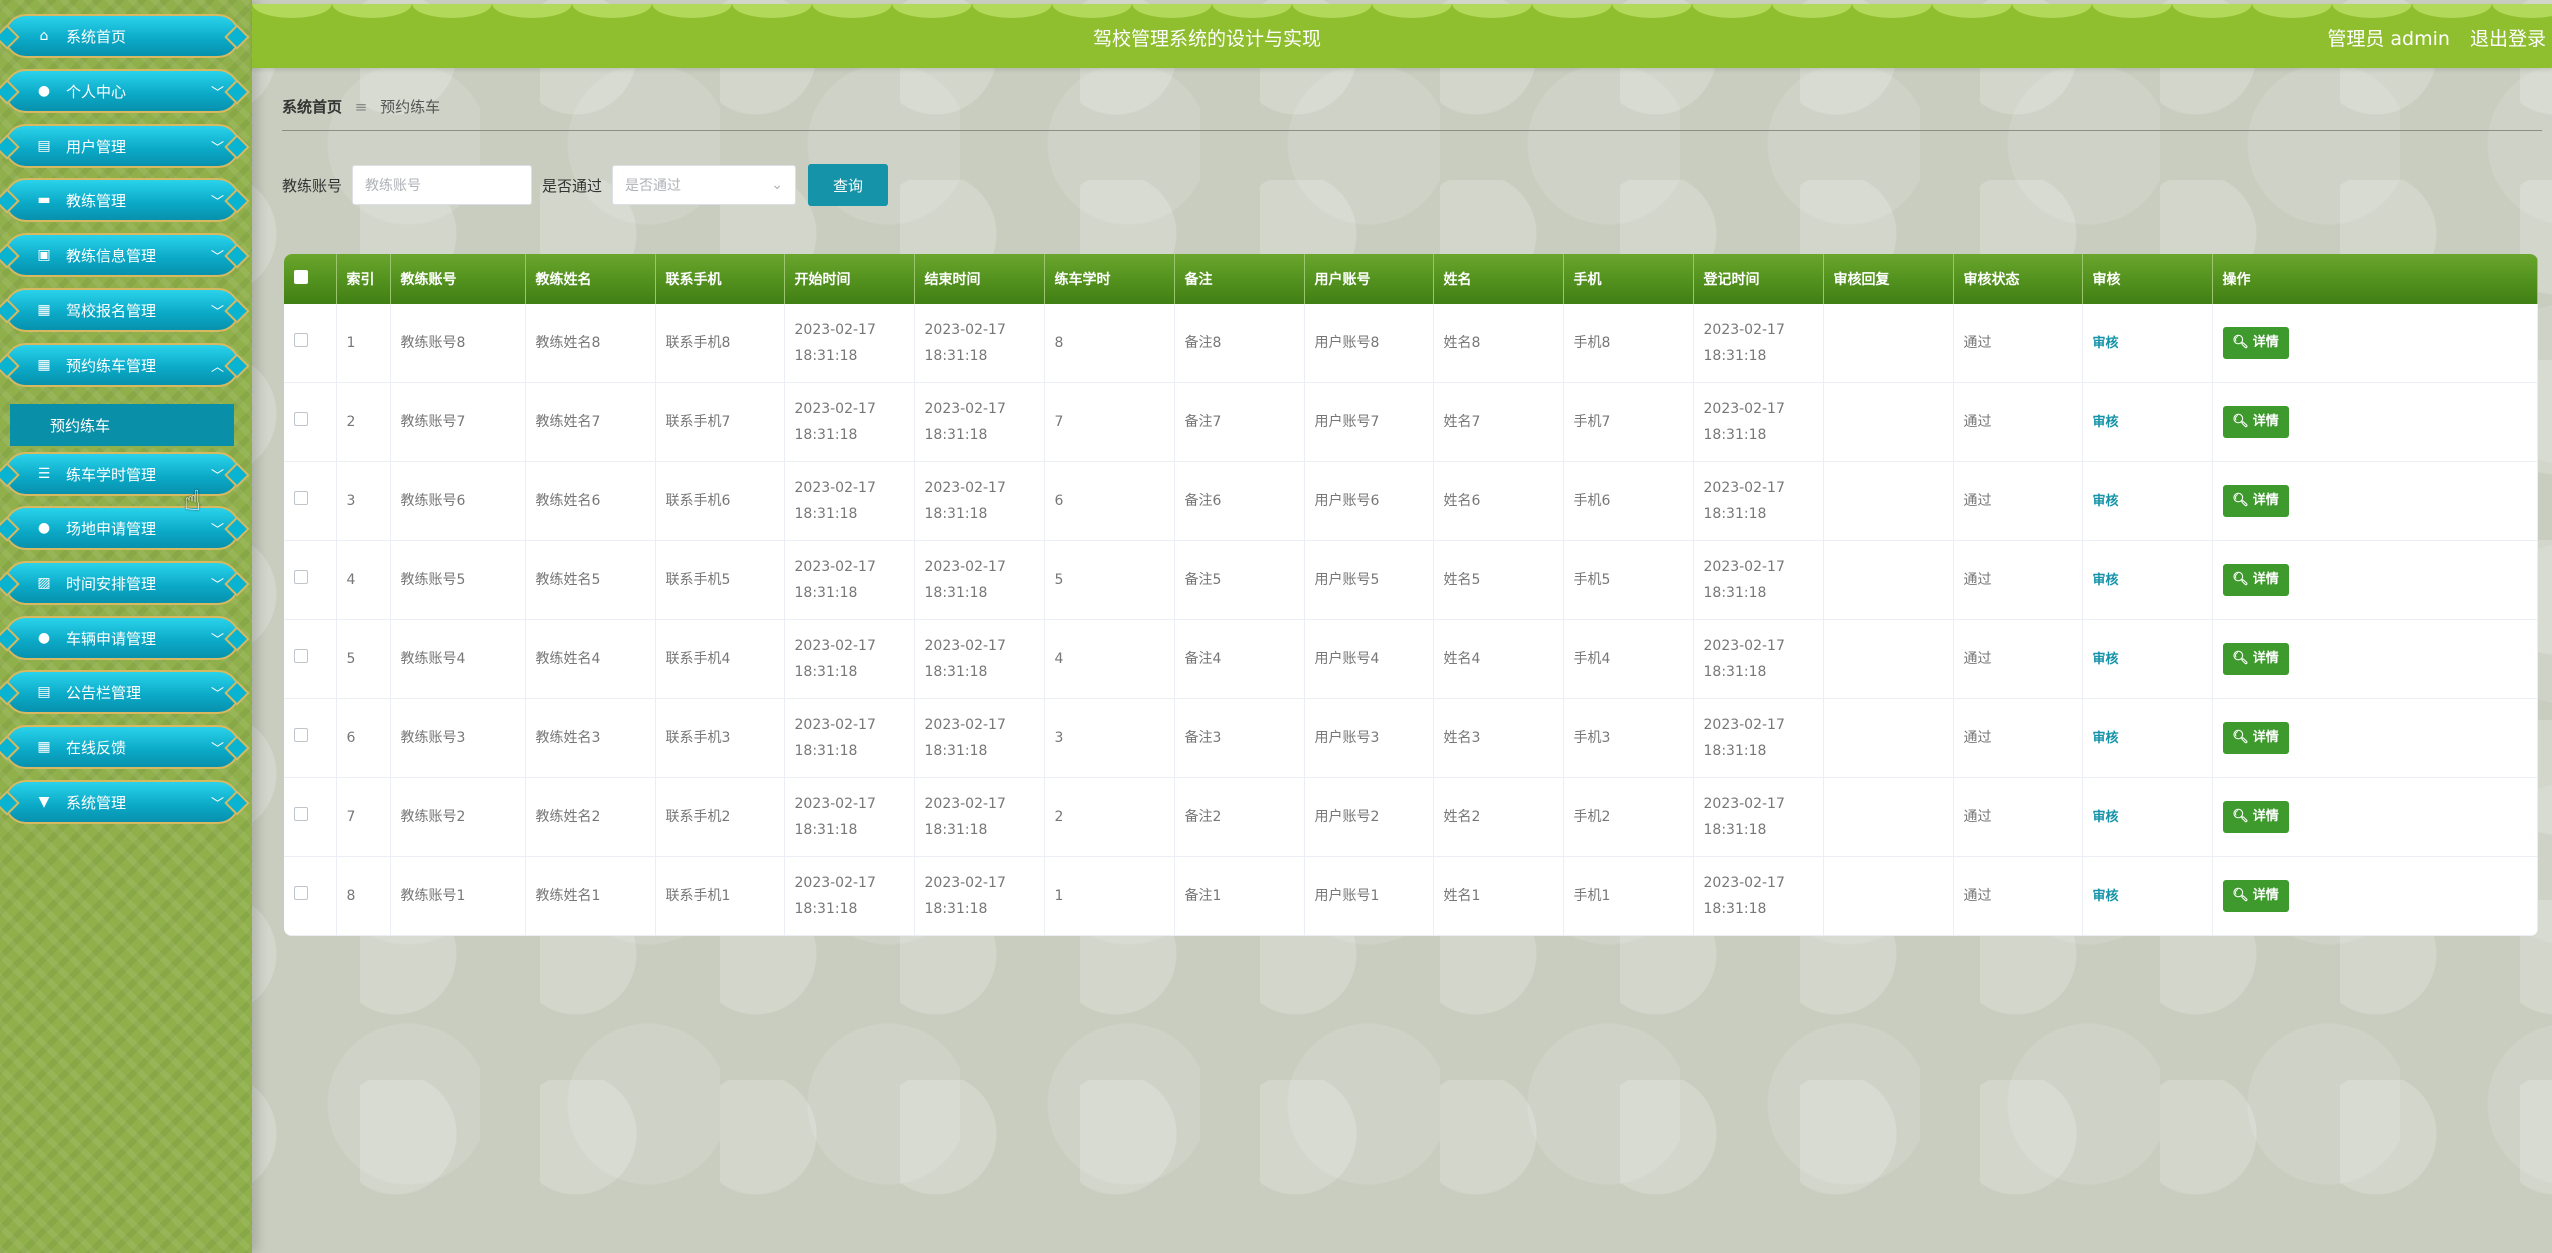 Image resolution: width=2552 pixels, height=1253 pixels. What do you see at coordinates (848, 185) in the screenshot?
I see `query-button: 查询` at bounding box center [848, 185].